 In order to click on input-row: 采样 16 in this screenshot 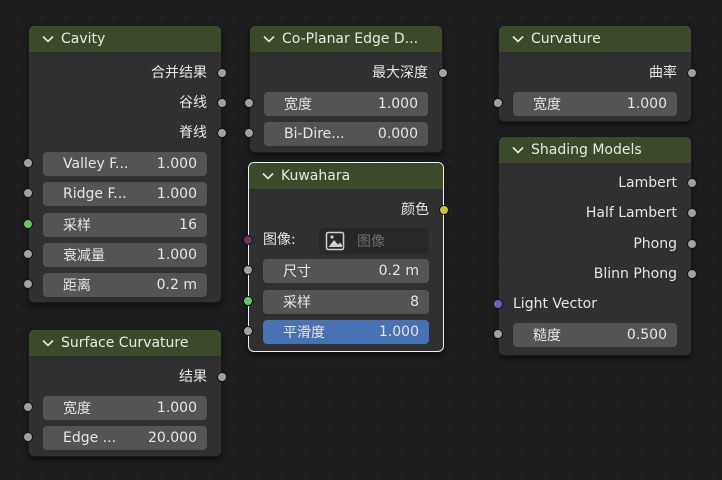, I will do `click(122, 224)`.